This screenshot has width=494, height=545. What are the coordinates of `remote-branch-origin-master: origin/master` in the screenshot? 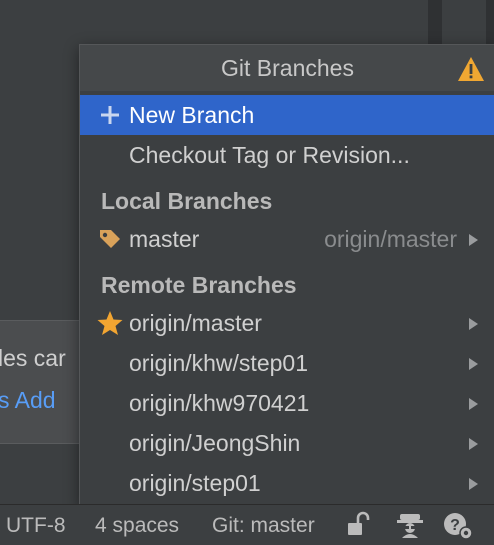 It's located at (287, 323).